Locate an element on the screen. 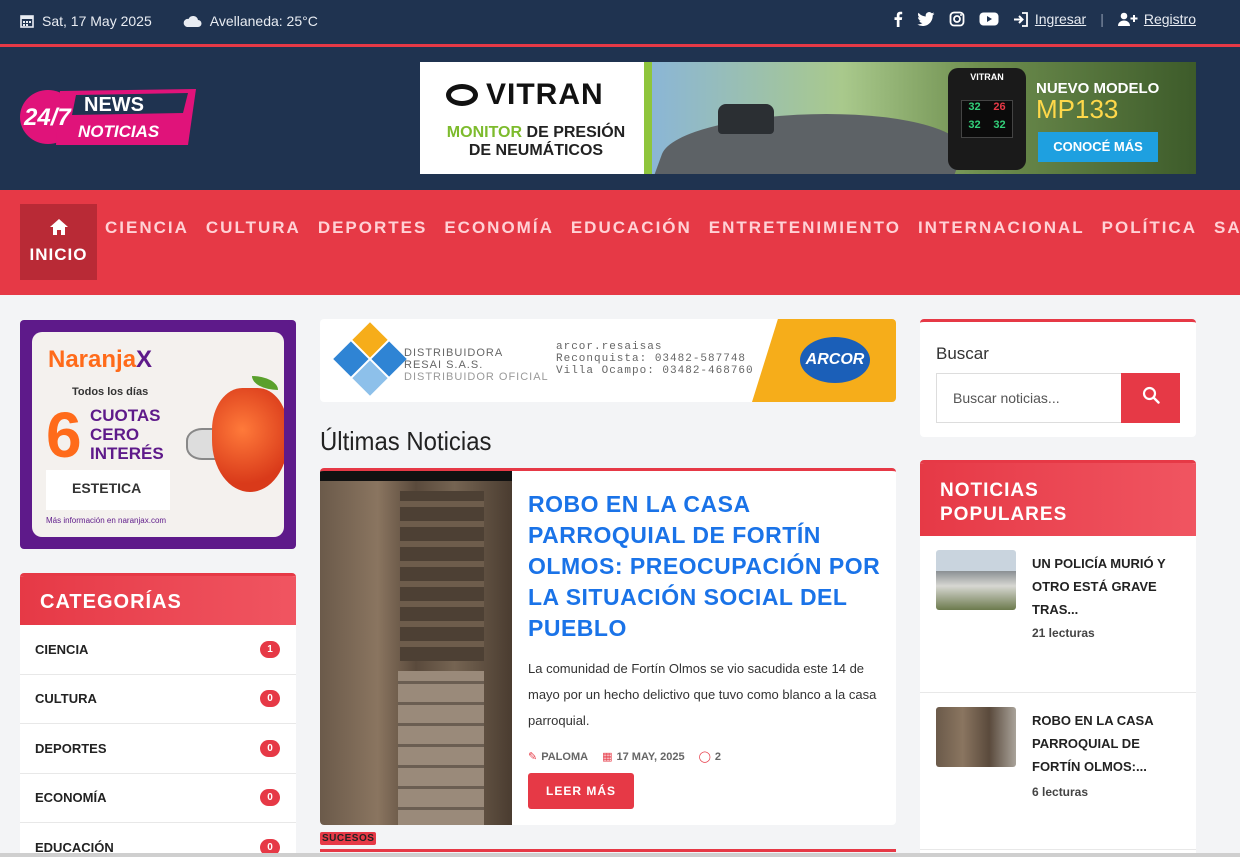 This screenshot has height=857, width=1240. x-text: X is located at coordinates (144, 359).